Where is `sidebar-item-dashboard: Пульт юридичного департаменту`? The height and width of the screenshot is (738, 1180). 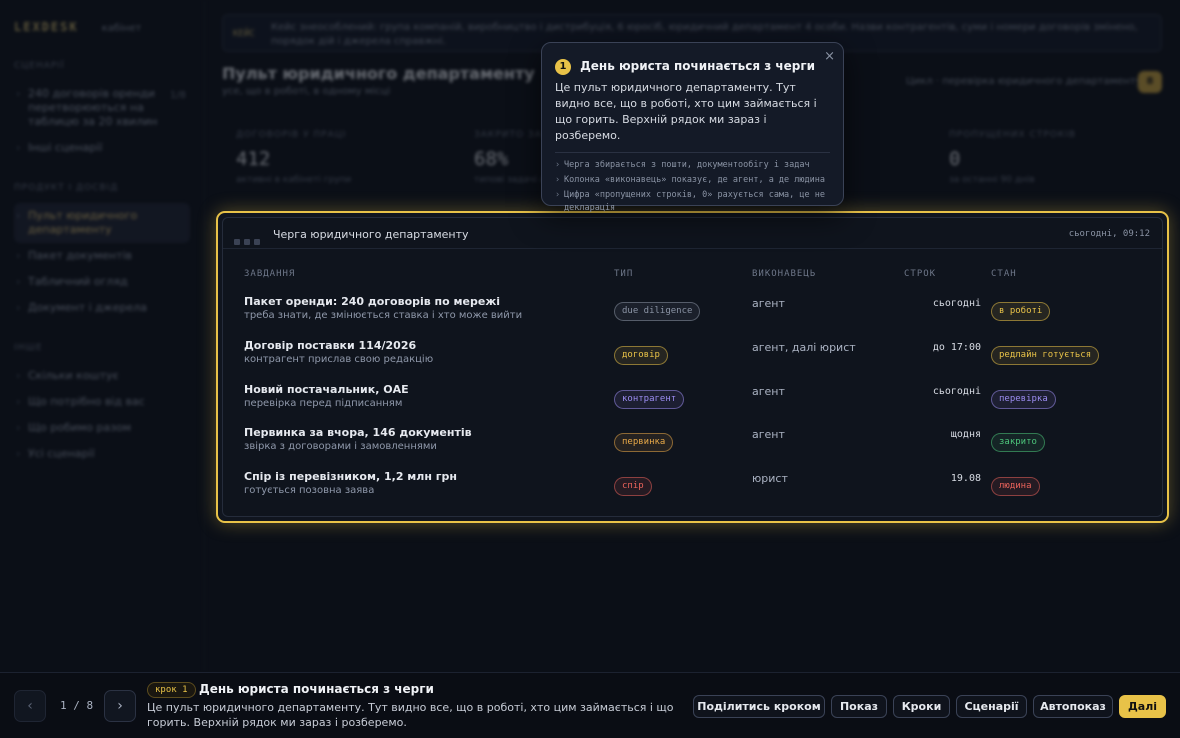
sidebar-item-dashboard: Пульт юридичного департаменту is located at coordinates (102, 223).